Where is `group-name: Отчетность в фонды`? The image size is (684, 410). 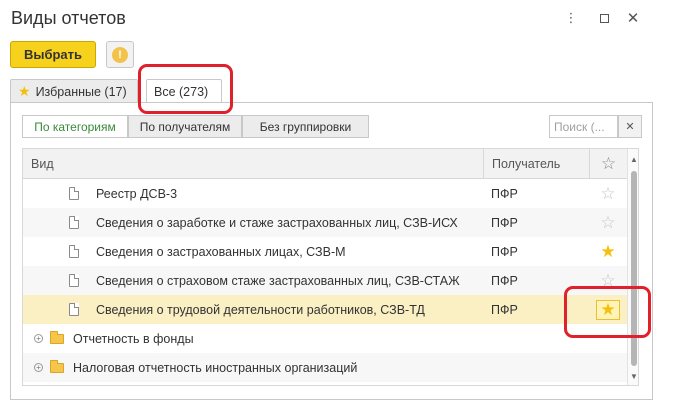
group-name: Отчетность в фонды is located at coordinates (133, 338).